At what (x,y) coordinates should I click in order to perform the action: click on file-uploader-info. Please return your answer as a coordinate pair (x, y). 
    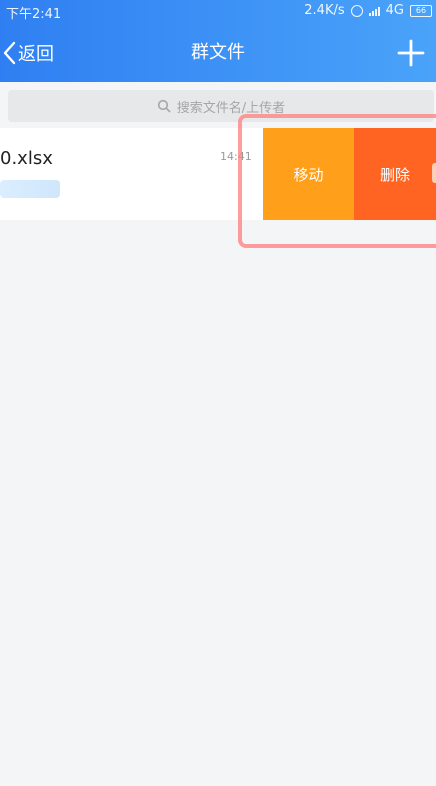
    Looking at the image, I should click on (30, 189).